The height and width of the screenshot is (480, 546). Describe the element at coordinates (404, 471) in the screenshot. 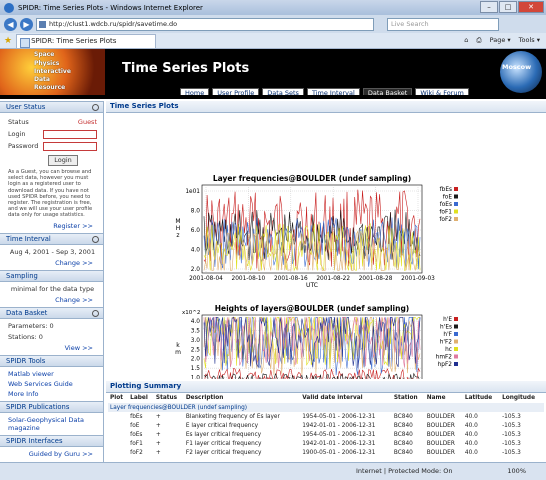

I see `security-zone: Internet | Protected Mode: On` at that location.